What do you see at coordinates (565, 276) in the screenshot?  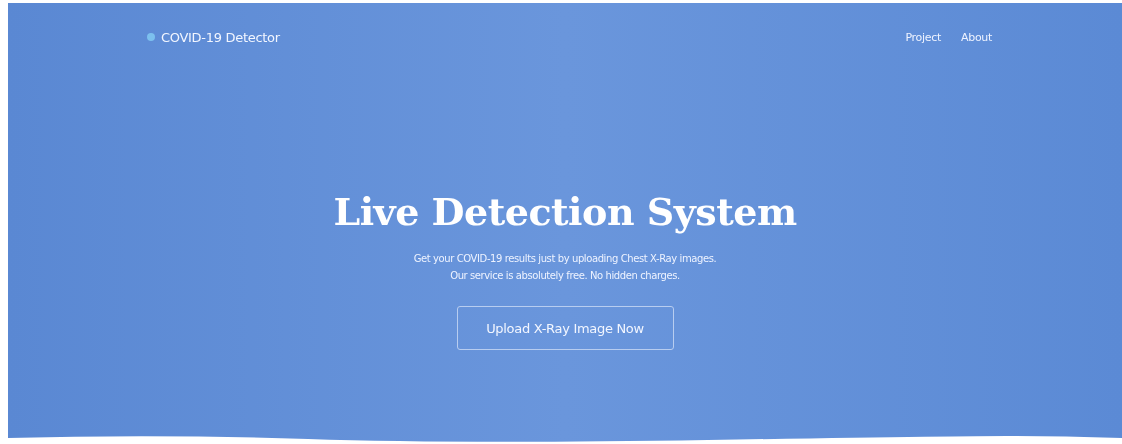 I see `hero-subtitle: Our service is absolutely free. No hidden charges.` at bounding box center [565, 276].